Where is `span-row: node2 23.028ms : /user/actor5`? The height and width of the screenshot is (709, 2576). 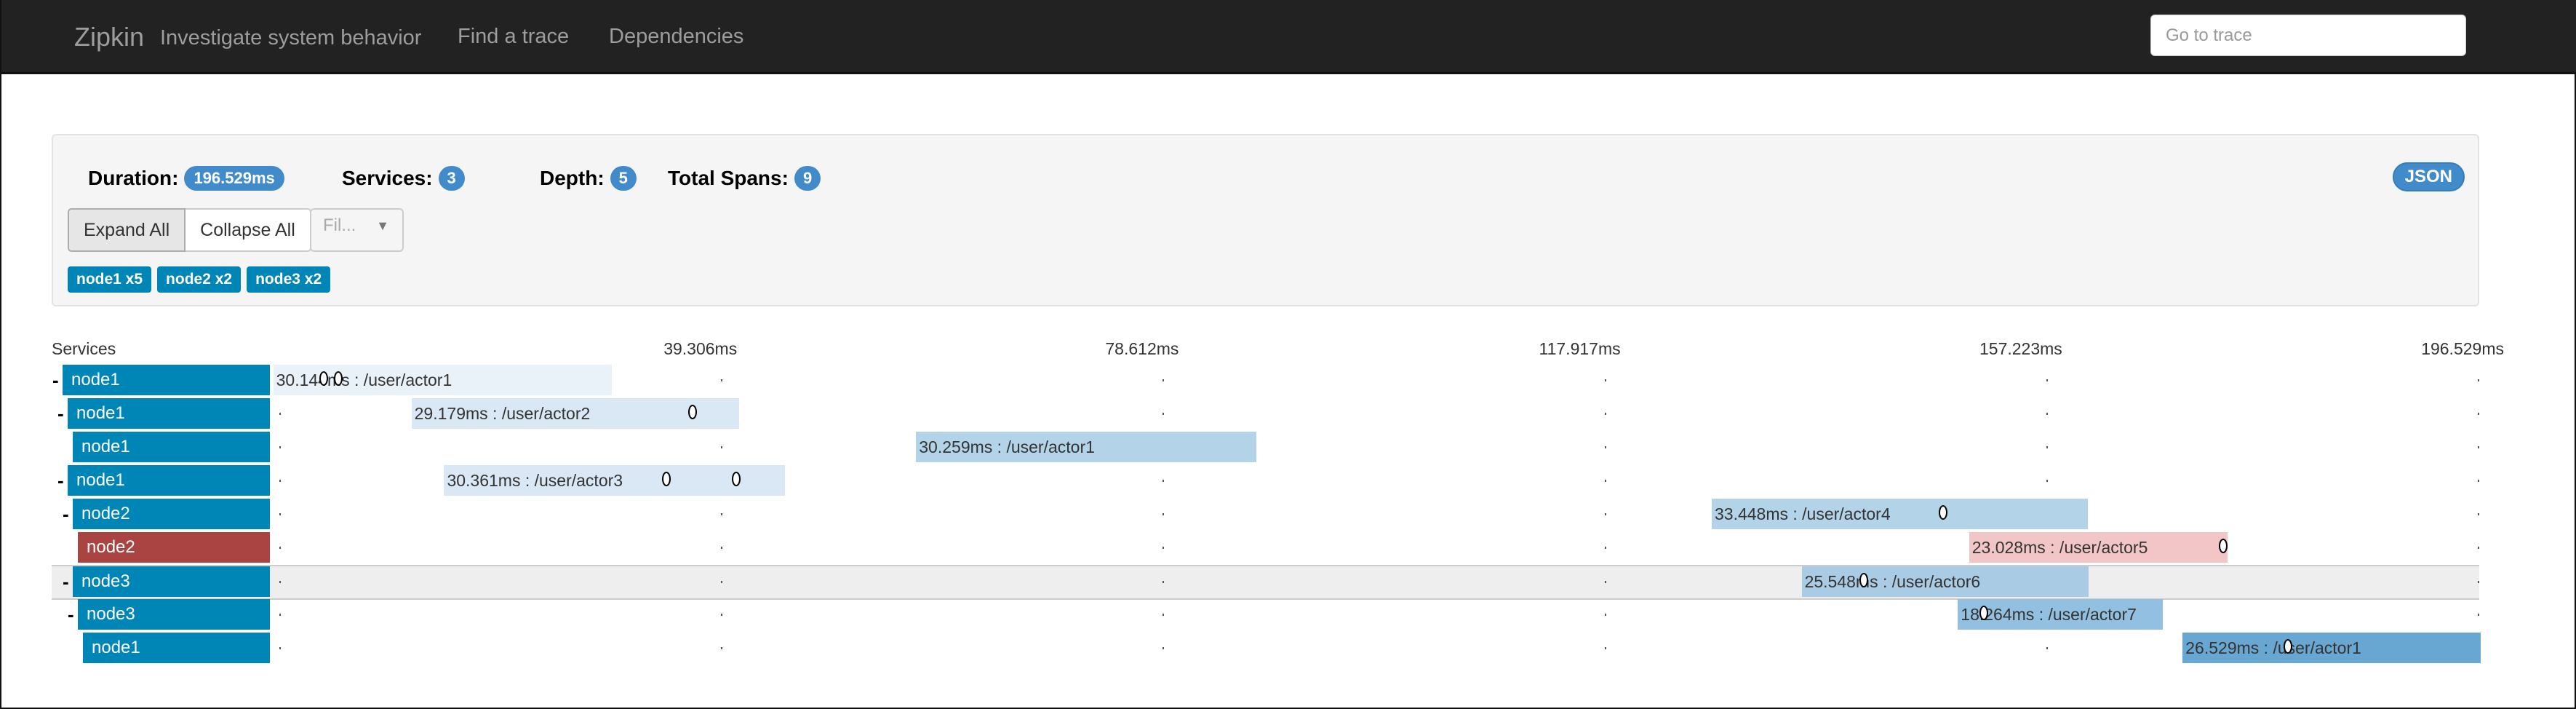 span-row: node2 23.028ms : /user/actor5 is located at coordinates (1265, 549).